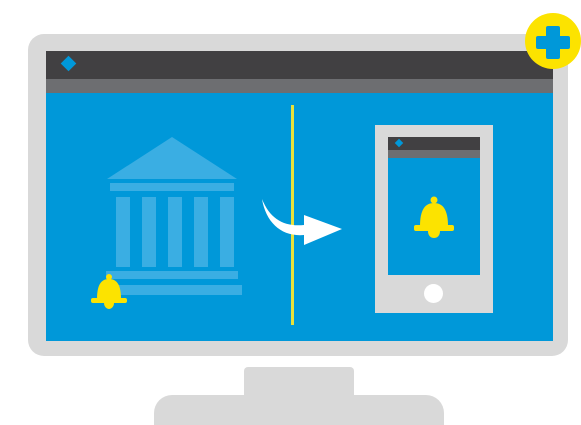 The width and height of the screenshot is (581, 425). Describe the element at coordinates (299, 65) in the screenshot. I see `window-titlebar` at that location.